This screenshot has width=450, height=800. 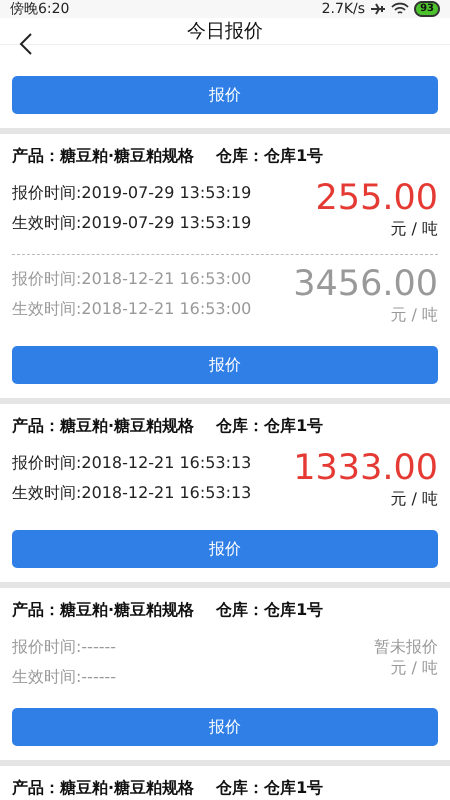 I want to click on quote-time: 报价时间:2018-12-21 16:53:13, so click(x=132, y=463).